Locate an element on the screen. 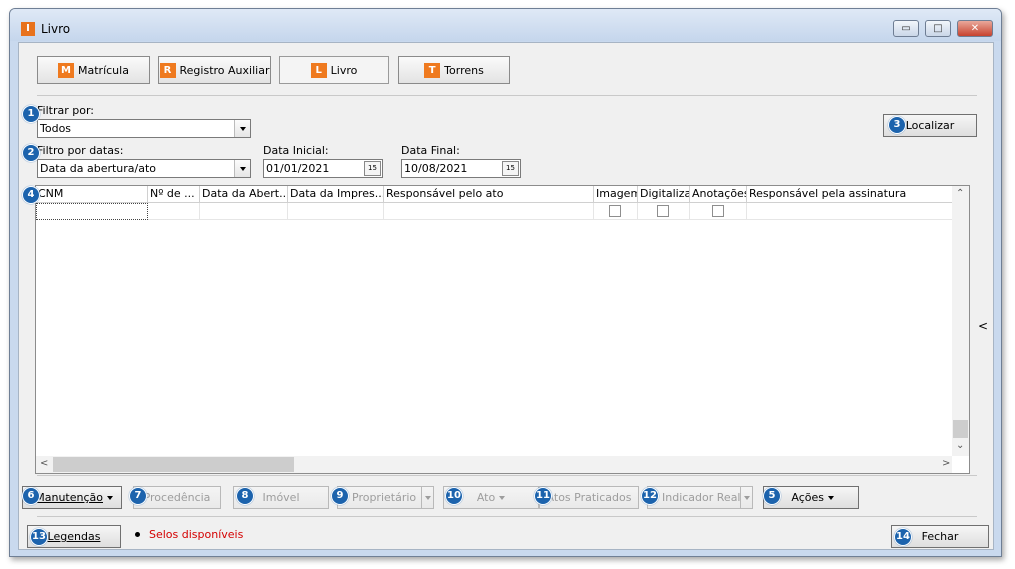 The image size is (1015, 569). badge-13: 13 is located at coordinates (39, 537).